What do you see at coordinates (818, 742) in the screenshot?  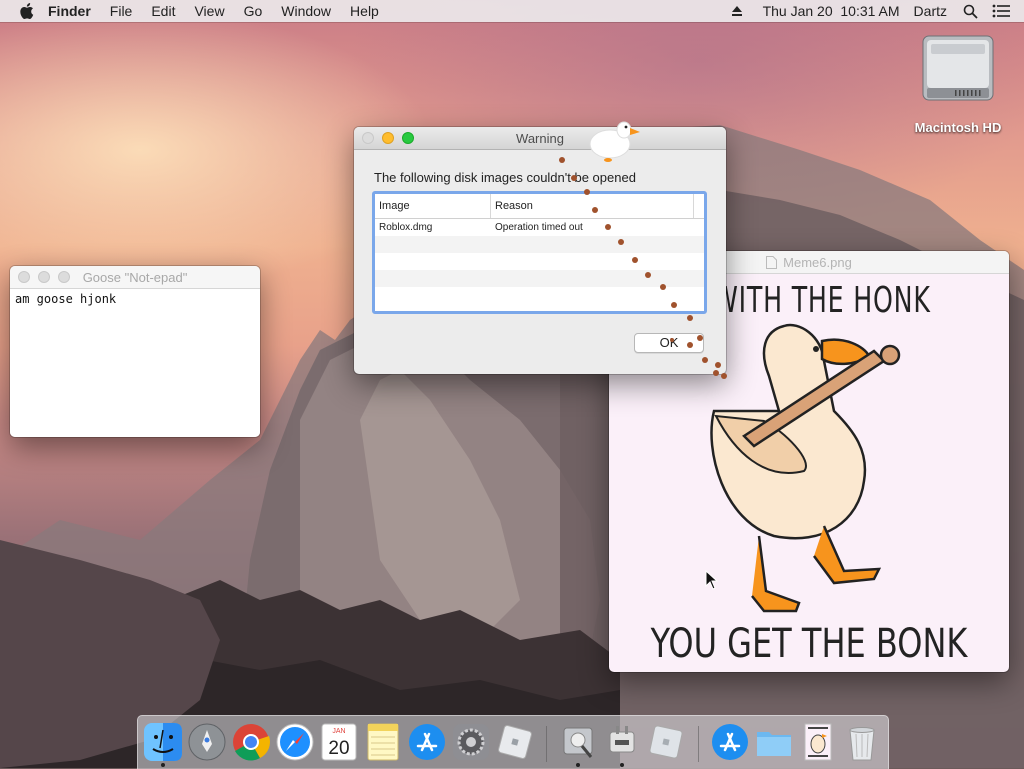 I see `meme-image-icon` at bounding box center [818, 742].